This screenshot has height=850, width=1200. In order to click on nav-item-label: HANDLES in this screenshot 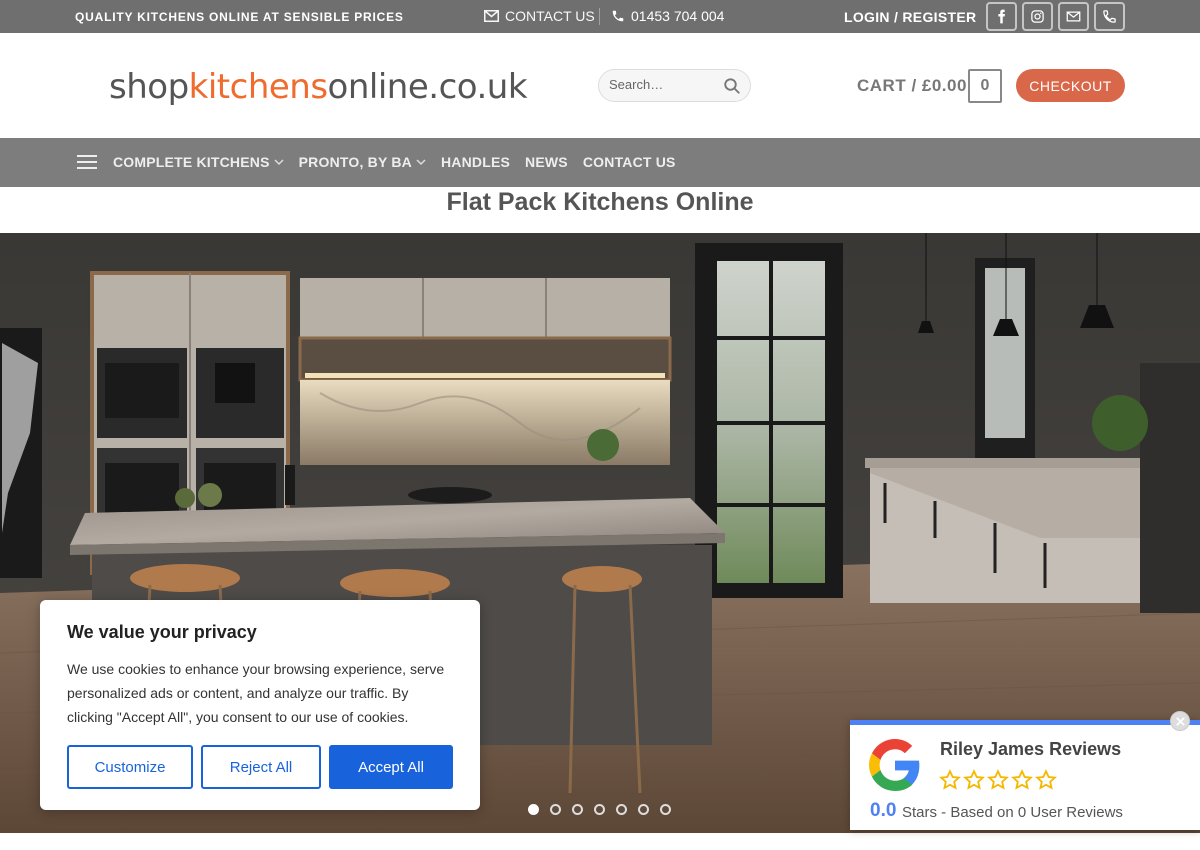, I will do `click(475, 162)`.